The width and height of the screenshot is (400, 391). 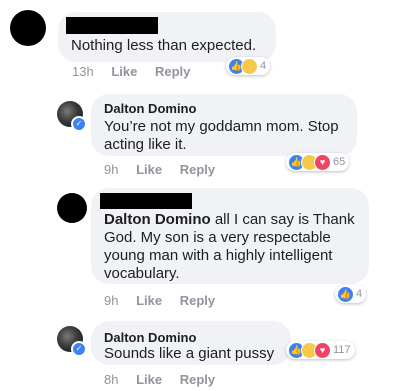 What do you see at coordinates (166, 379) in the screenshot?
I see `comment-meta: 8h Like Reply` at bounding box center [166, 379].